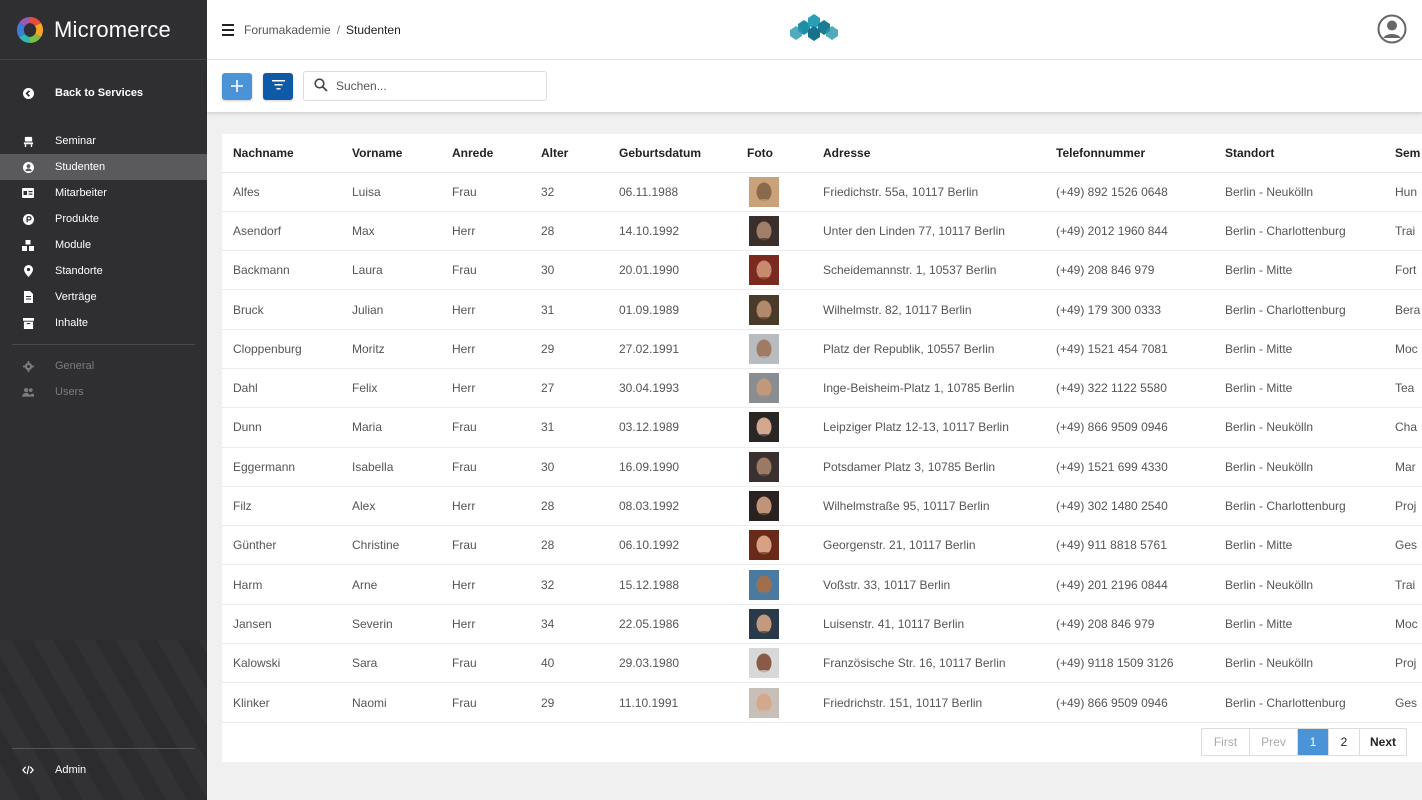  Describe the element at coordinates (1299, 153) in the screenshot. I see `column-header-standort: Standort` at that location.